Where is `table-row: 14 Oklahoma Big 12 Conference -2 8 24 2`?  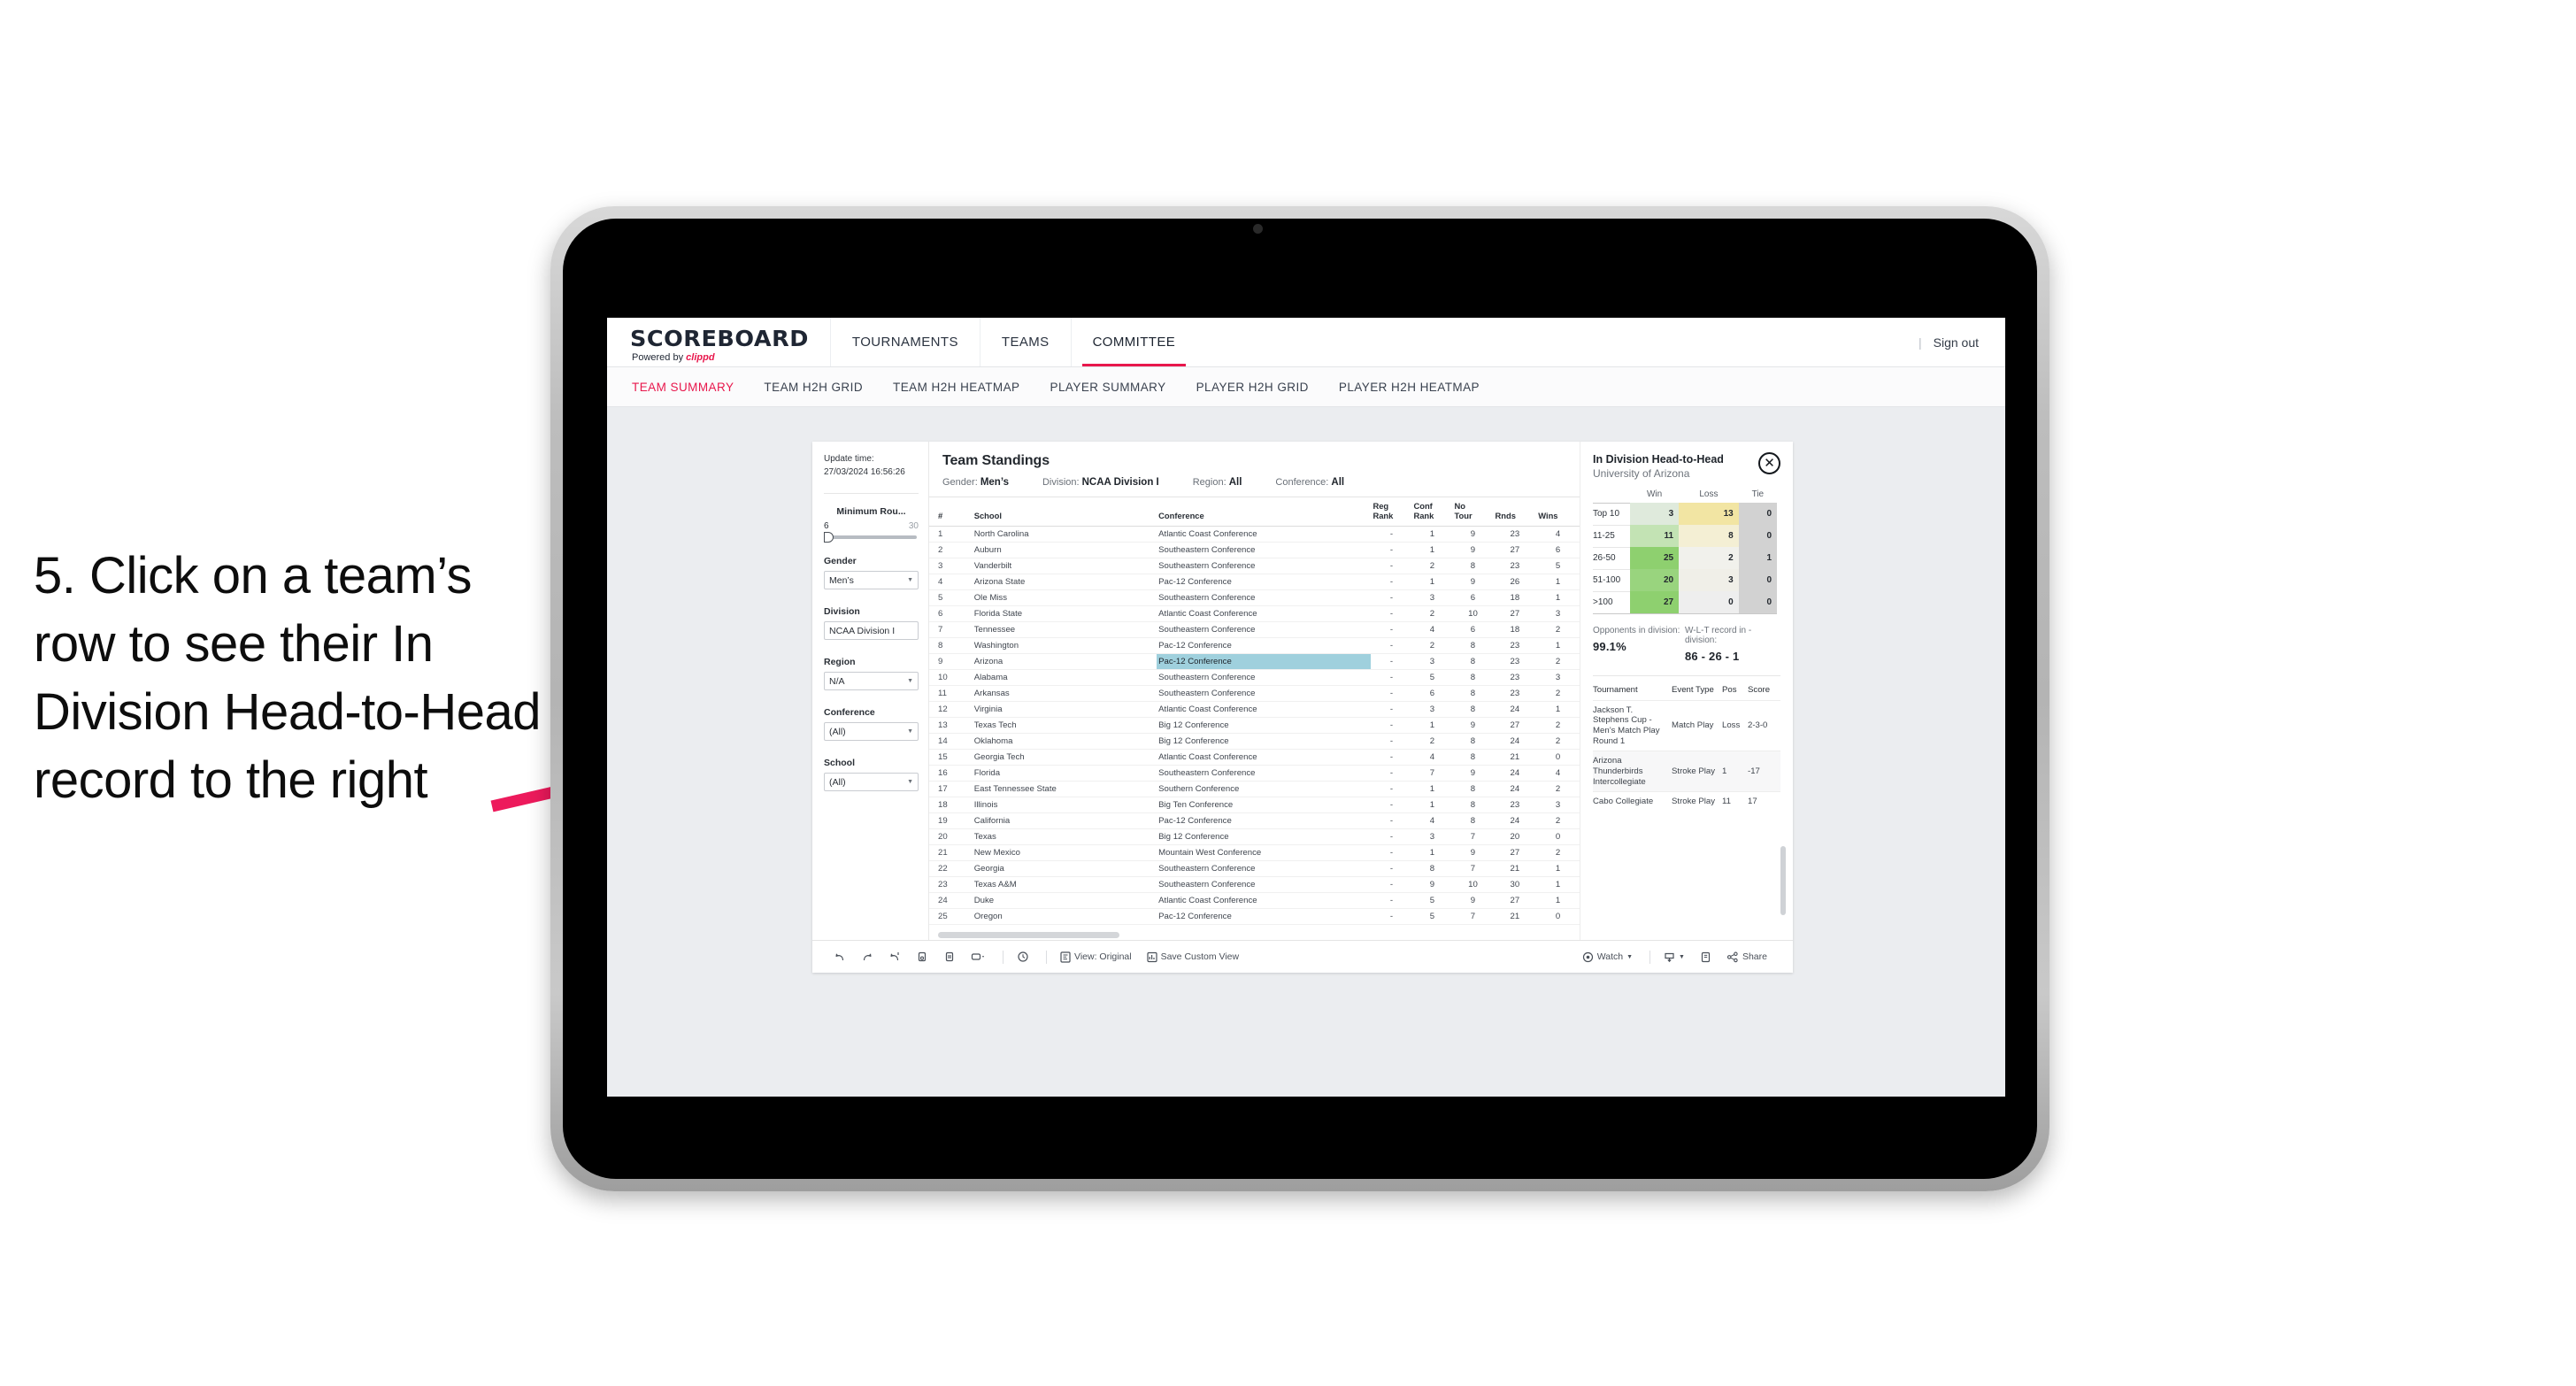 table-row: 14 Oklahoma Big 12 Conference -2 8 24 2 is located at coordinates (1254, 742).